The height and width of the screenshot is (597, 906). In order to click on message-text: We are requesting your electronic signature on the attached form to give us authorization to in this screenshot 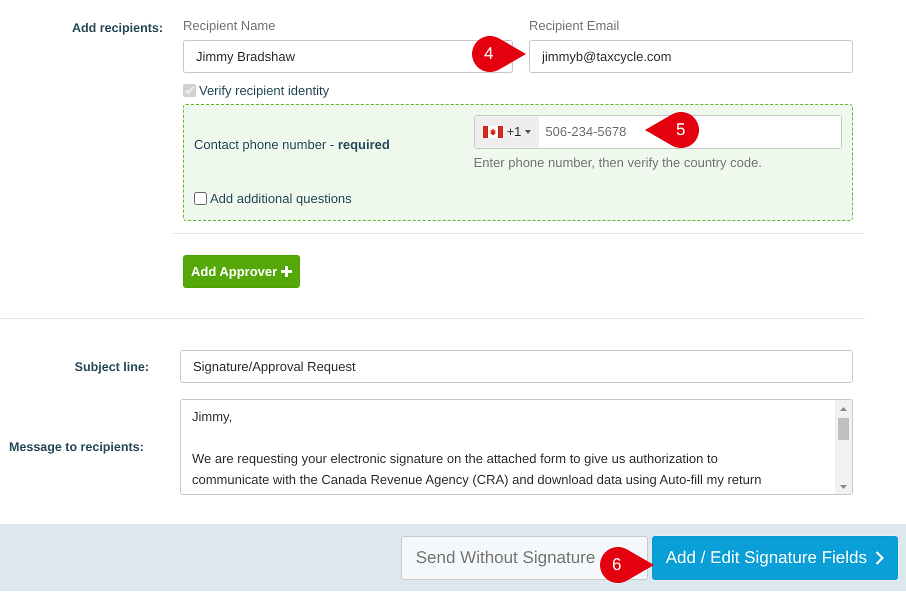, I will do `click(455, 458)`.